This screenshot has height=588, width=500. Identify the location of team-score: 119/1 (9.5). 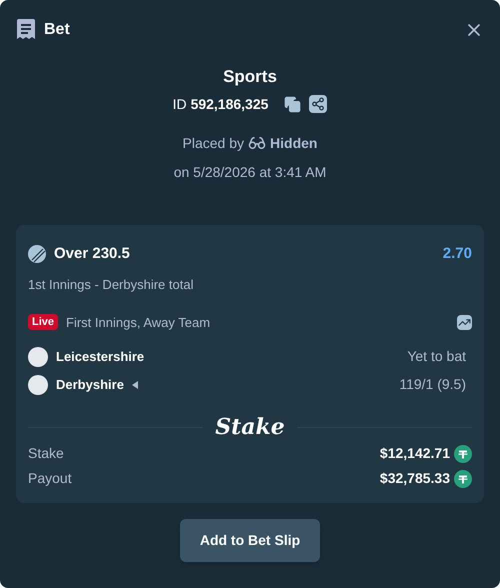
(433, 384).